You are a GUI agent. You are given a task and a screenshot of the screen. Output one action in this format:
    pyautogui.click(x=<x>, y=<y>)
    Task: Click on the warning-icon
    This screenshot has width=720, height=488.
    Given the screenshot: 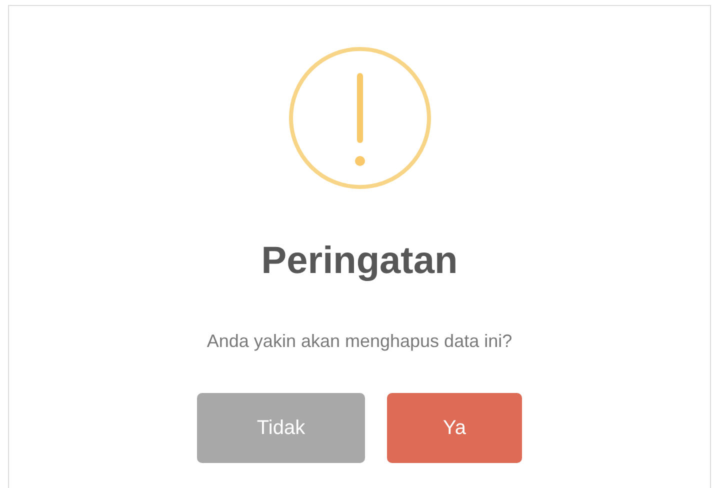 What is the action you would take?
    pyautogui.click(x=360, y=118)
    